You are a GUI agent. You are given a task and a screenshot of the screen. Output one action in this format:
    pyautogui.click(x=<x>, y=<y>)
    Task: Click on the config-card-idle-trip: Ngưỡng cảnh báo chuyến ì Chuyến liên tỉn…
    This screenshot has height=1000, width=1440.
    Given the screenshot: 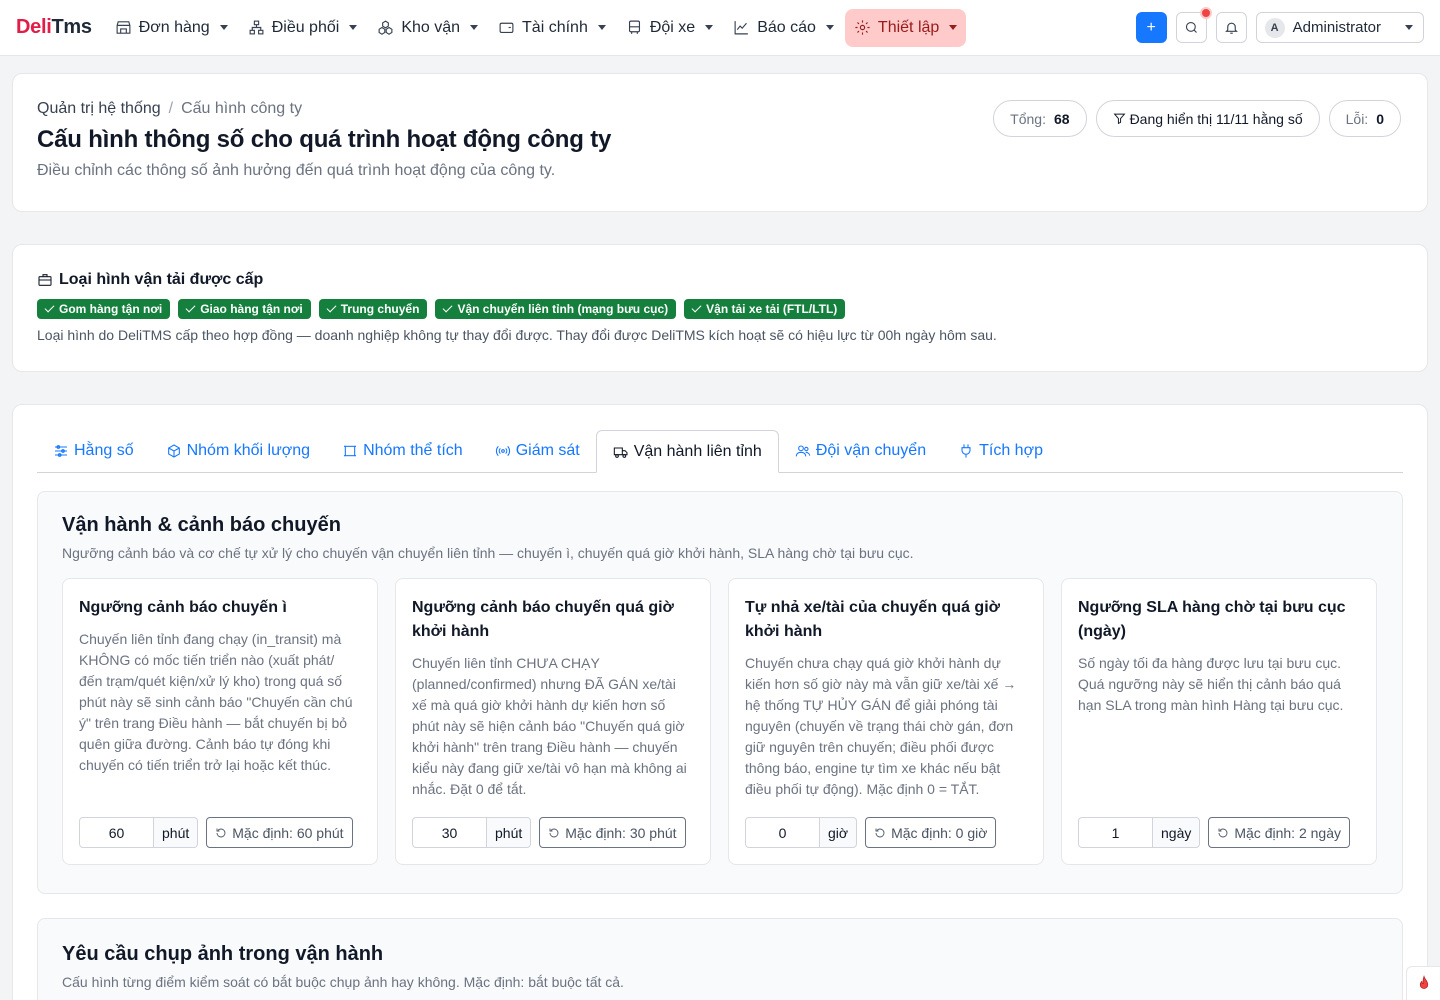 What is the action you would take?
    pyautogui.click(x=220, y=721)
    